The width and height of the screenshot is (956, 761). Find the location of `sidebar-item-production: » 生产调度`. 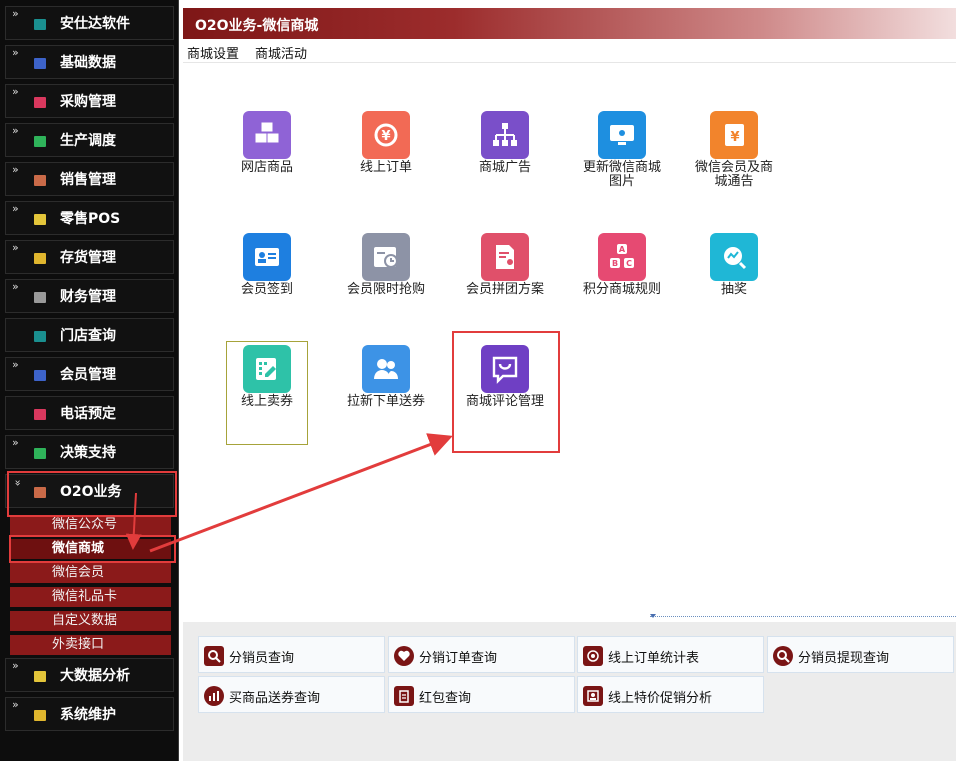

sidebar-item-production: » 生产调度 is located at coordinates (89, 140).